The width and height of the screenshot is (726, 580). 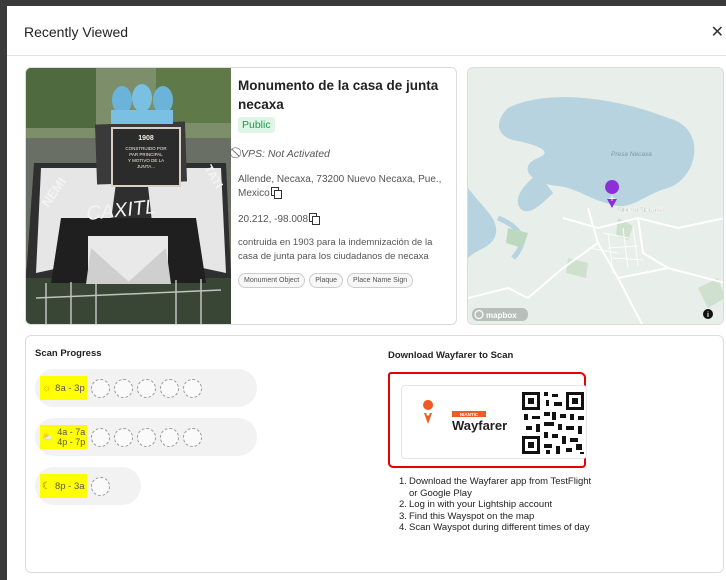 I want to click on svg-text: i, so click(x=708, y=315).